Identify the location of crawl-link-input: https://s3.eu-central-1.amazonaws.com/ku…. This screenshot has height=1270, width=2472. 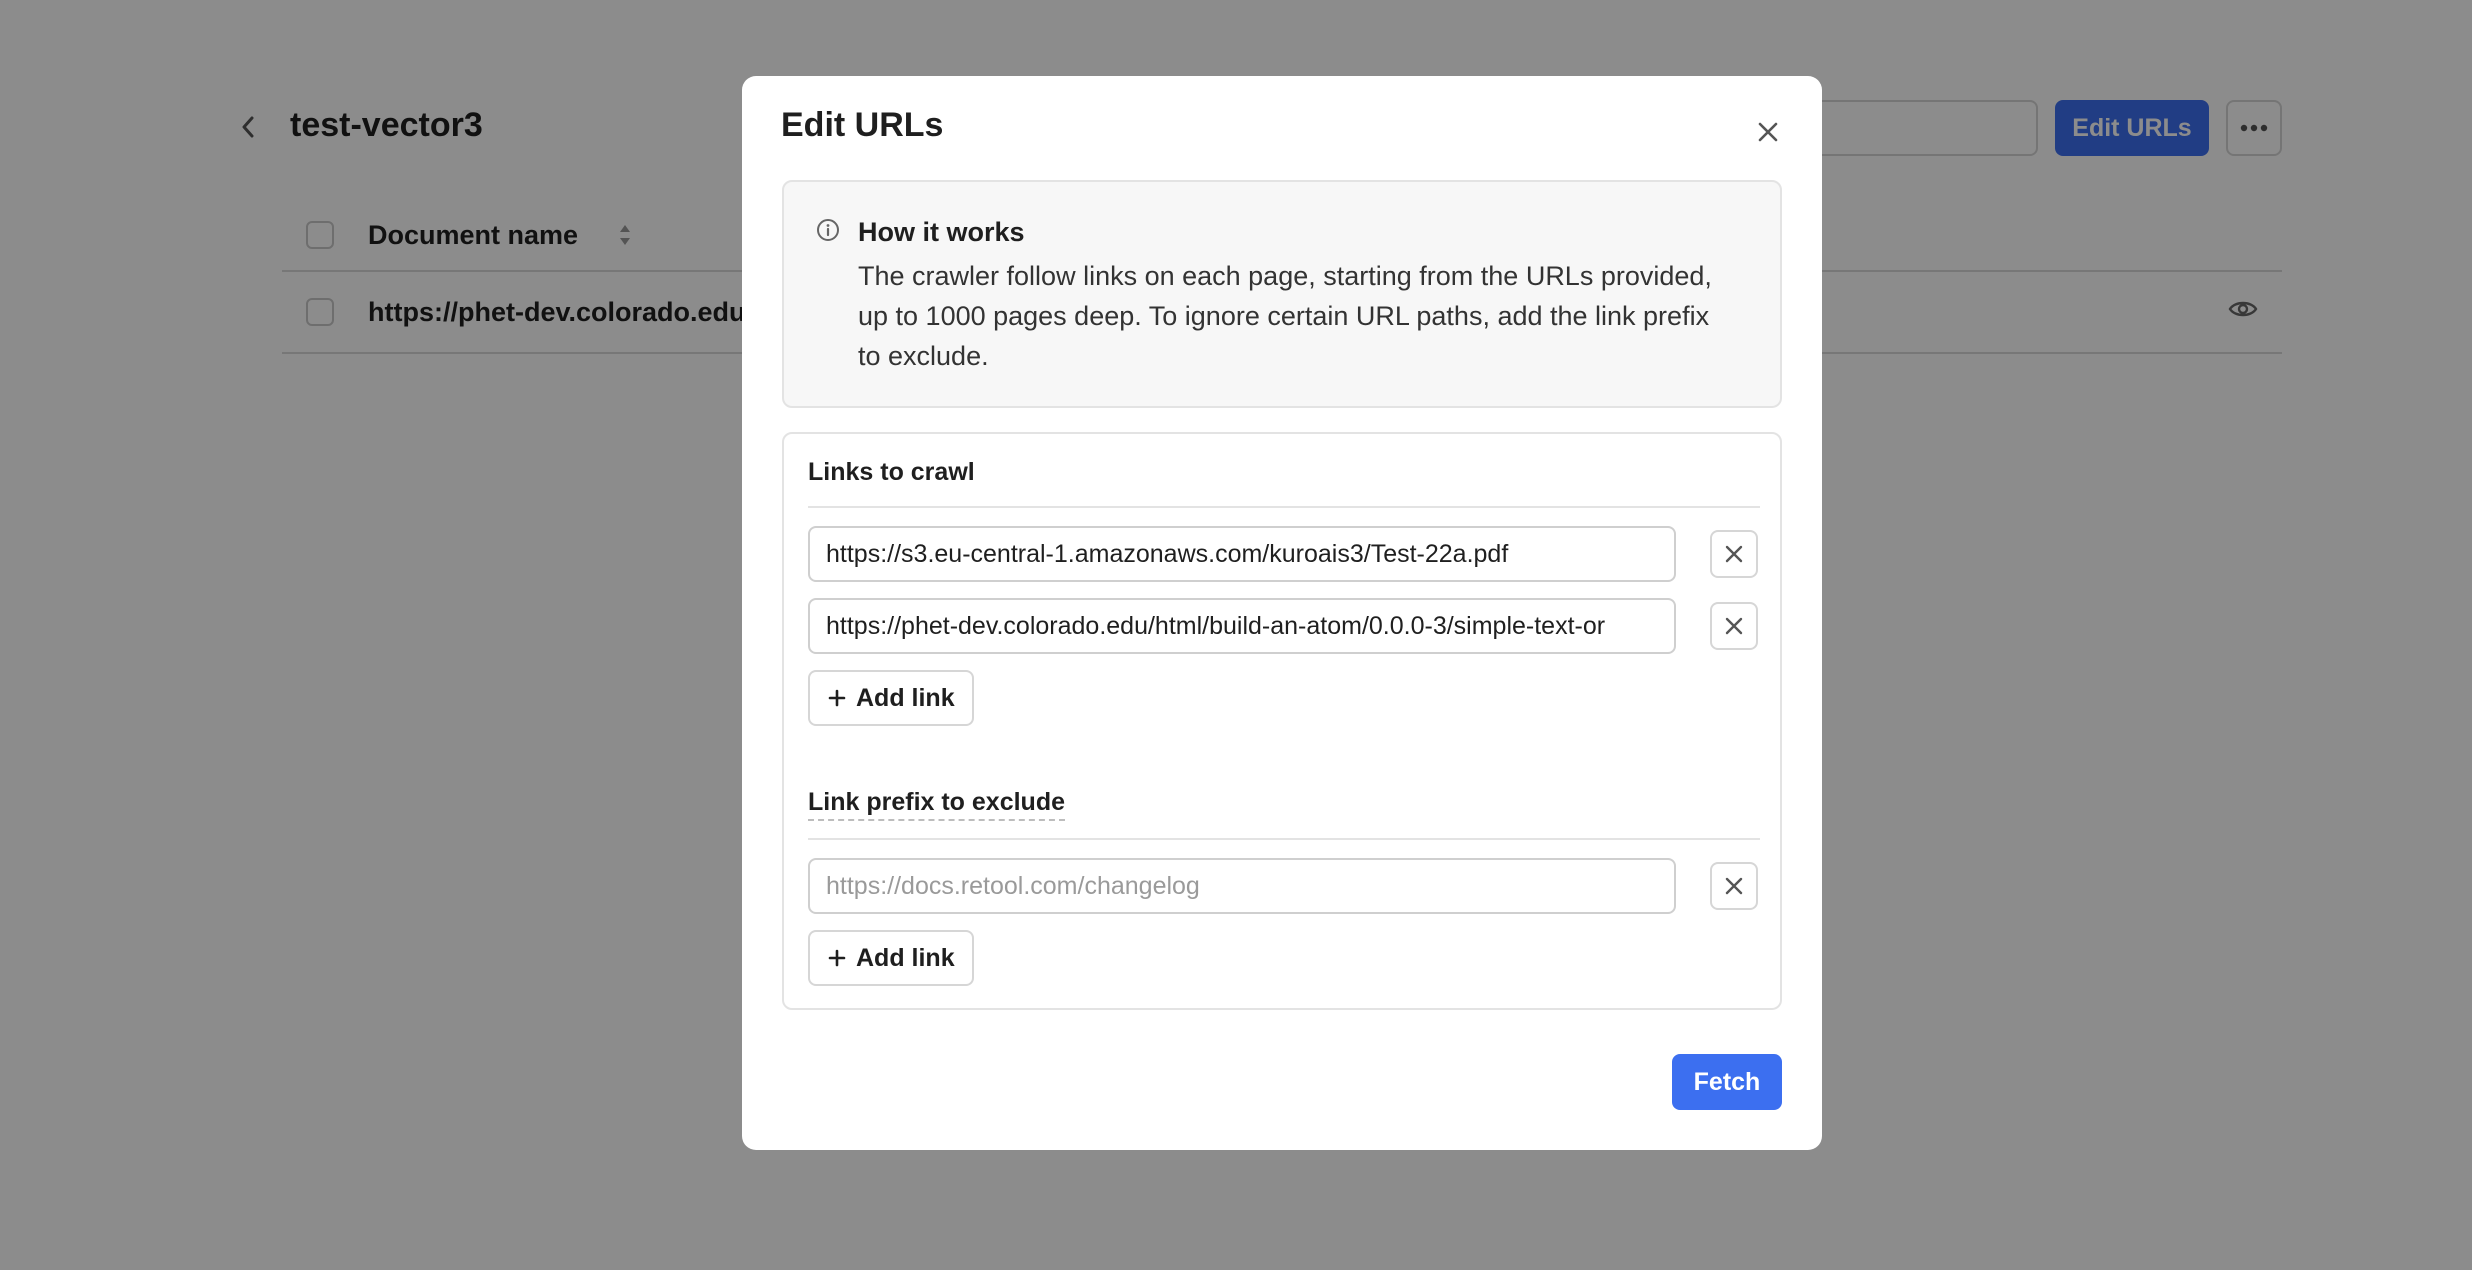
(1242, 554).